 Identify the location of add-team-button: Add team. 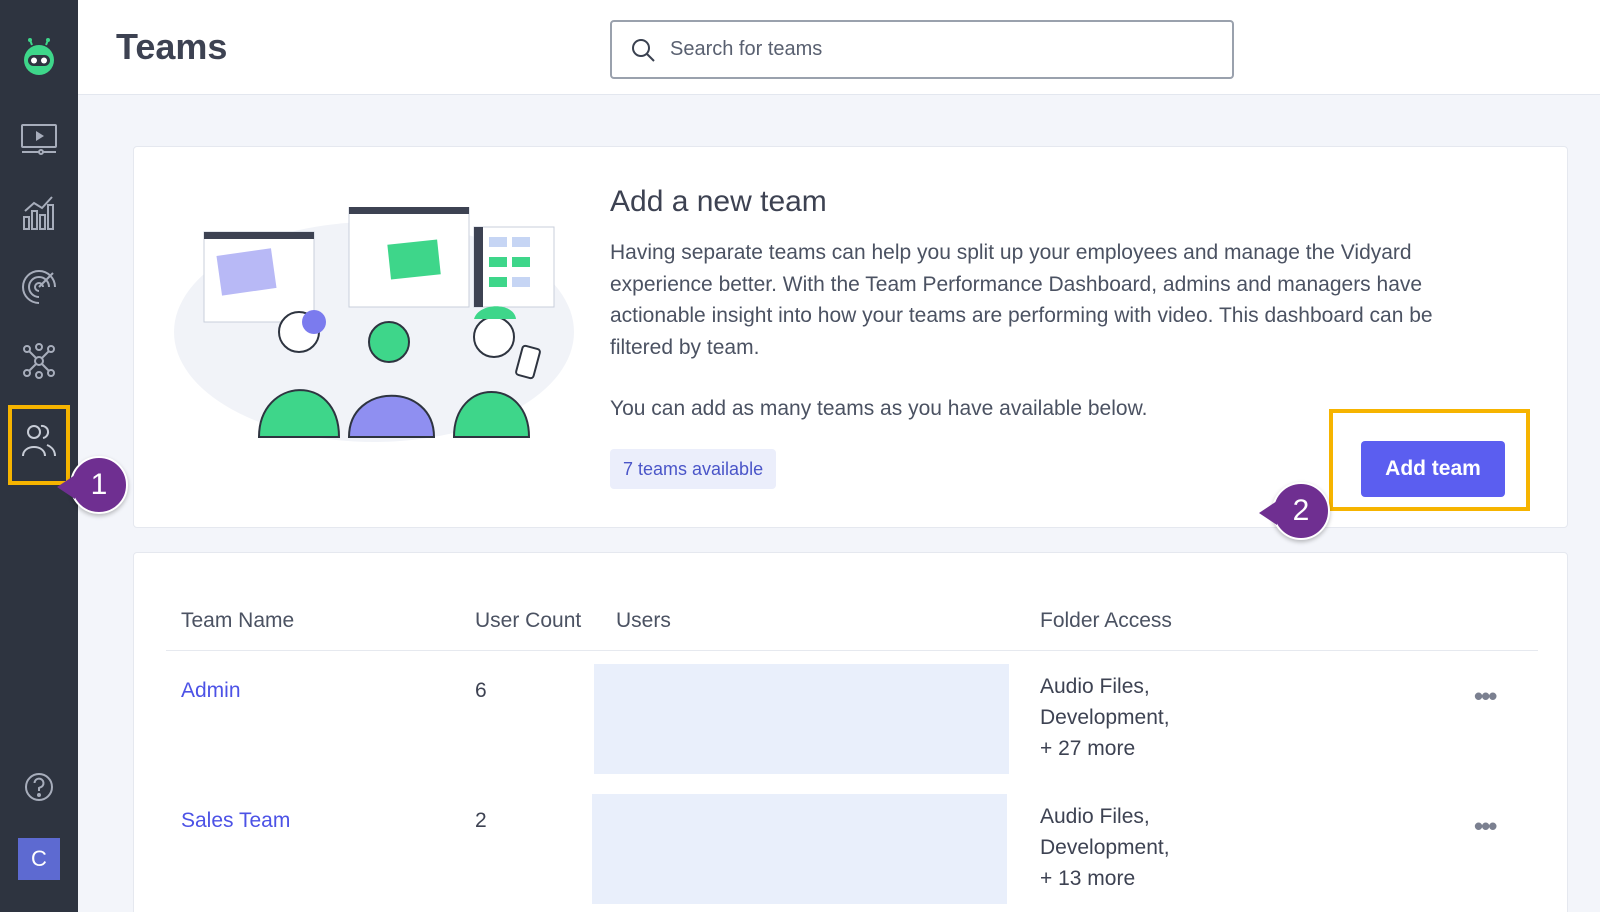
(1433, 469).